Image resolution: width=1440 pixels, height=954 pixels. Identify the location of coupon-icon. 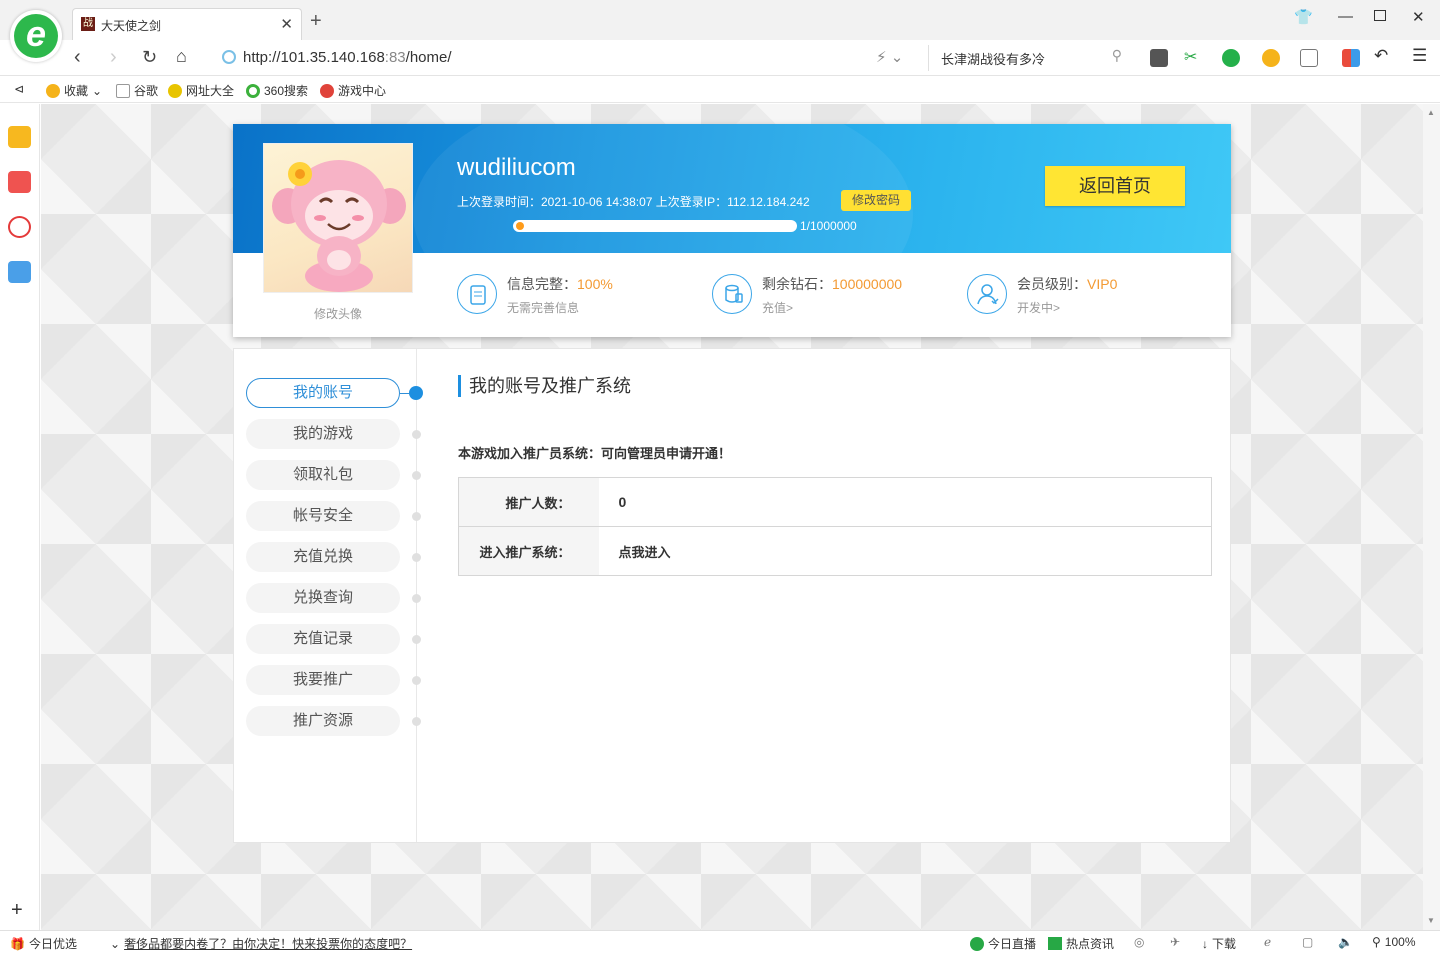
(1271, 58).